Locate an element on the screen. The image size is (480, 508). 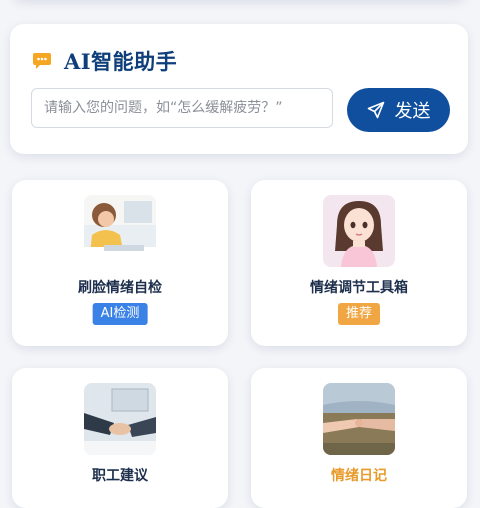
chat-bubble-icon is located at coordinates (42, 61).